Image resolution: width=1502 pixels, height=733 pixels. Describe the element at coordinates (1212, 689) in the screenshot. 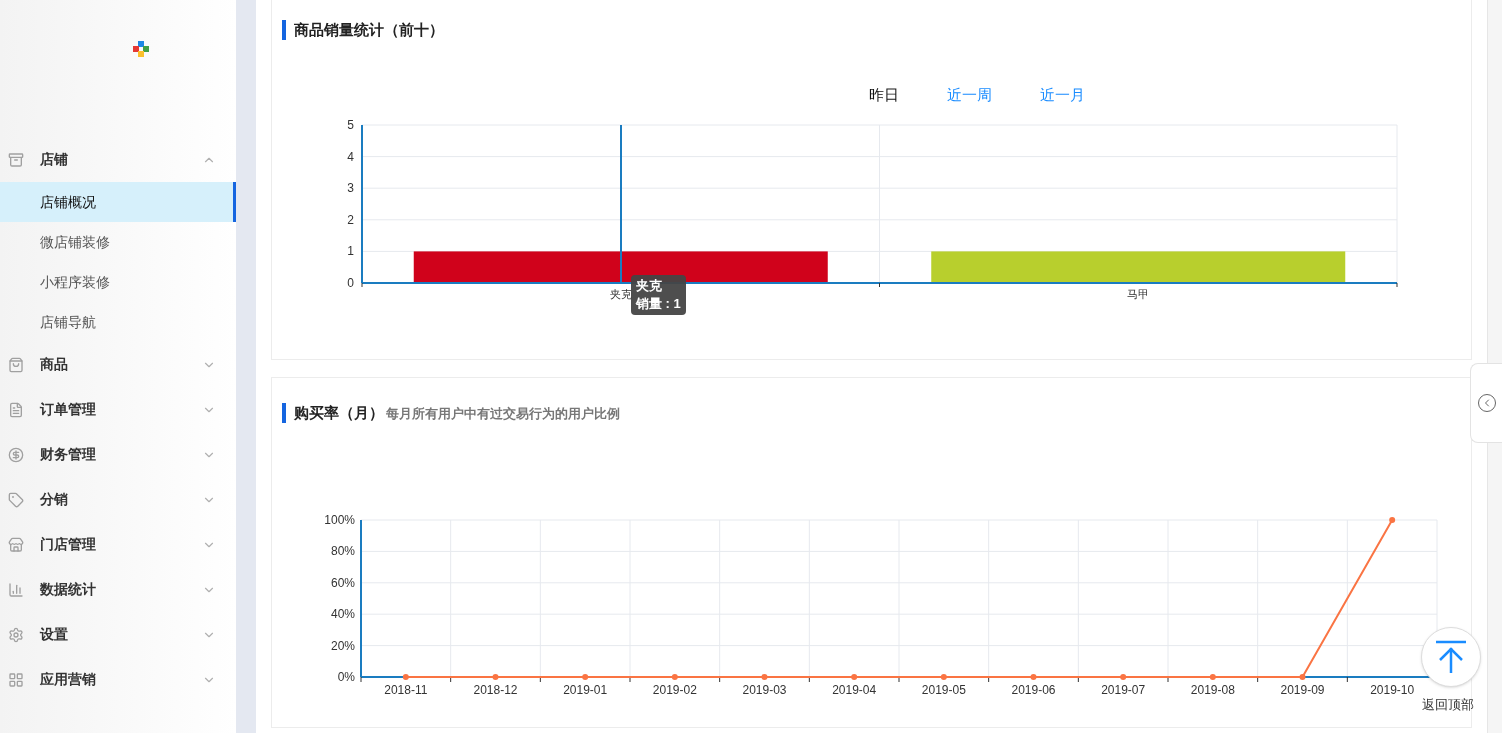

I see `x-axis-label: 2019-08` at that location.